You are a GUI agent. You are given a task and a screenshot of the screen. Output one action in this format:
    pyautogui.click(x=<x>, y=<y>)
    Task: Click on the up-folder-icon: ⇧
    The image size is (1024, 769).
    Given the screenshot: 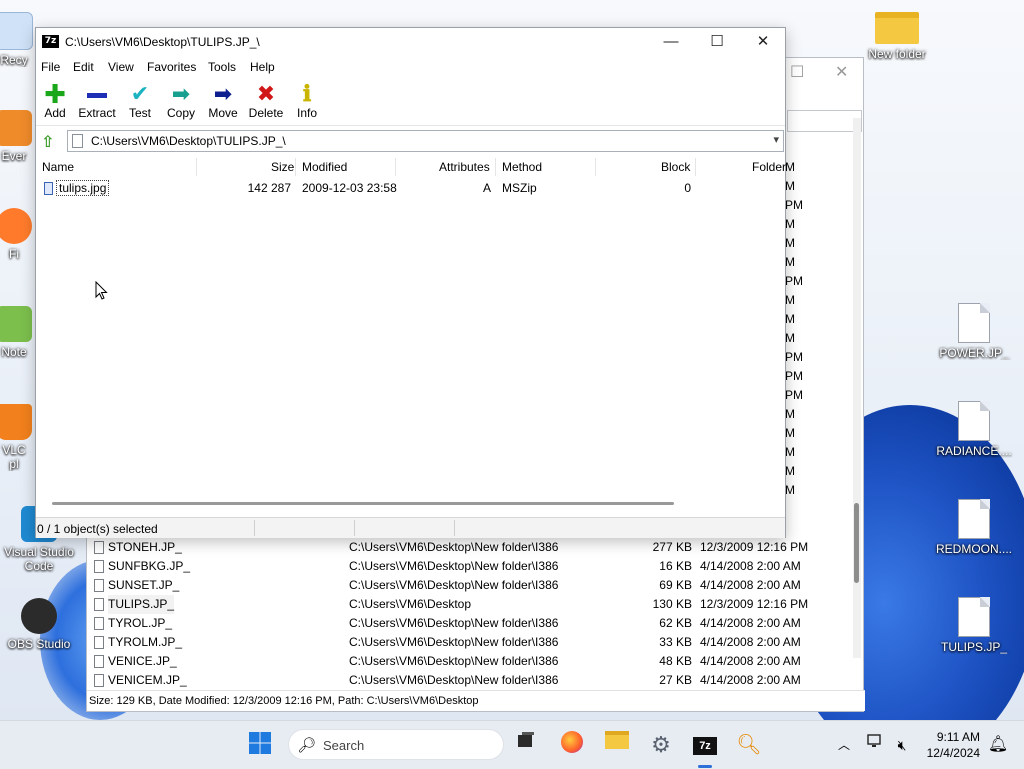 What is the action you would take?
    pyautogui.click(x=47, y=142)
    